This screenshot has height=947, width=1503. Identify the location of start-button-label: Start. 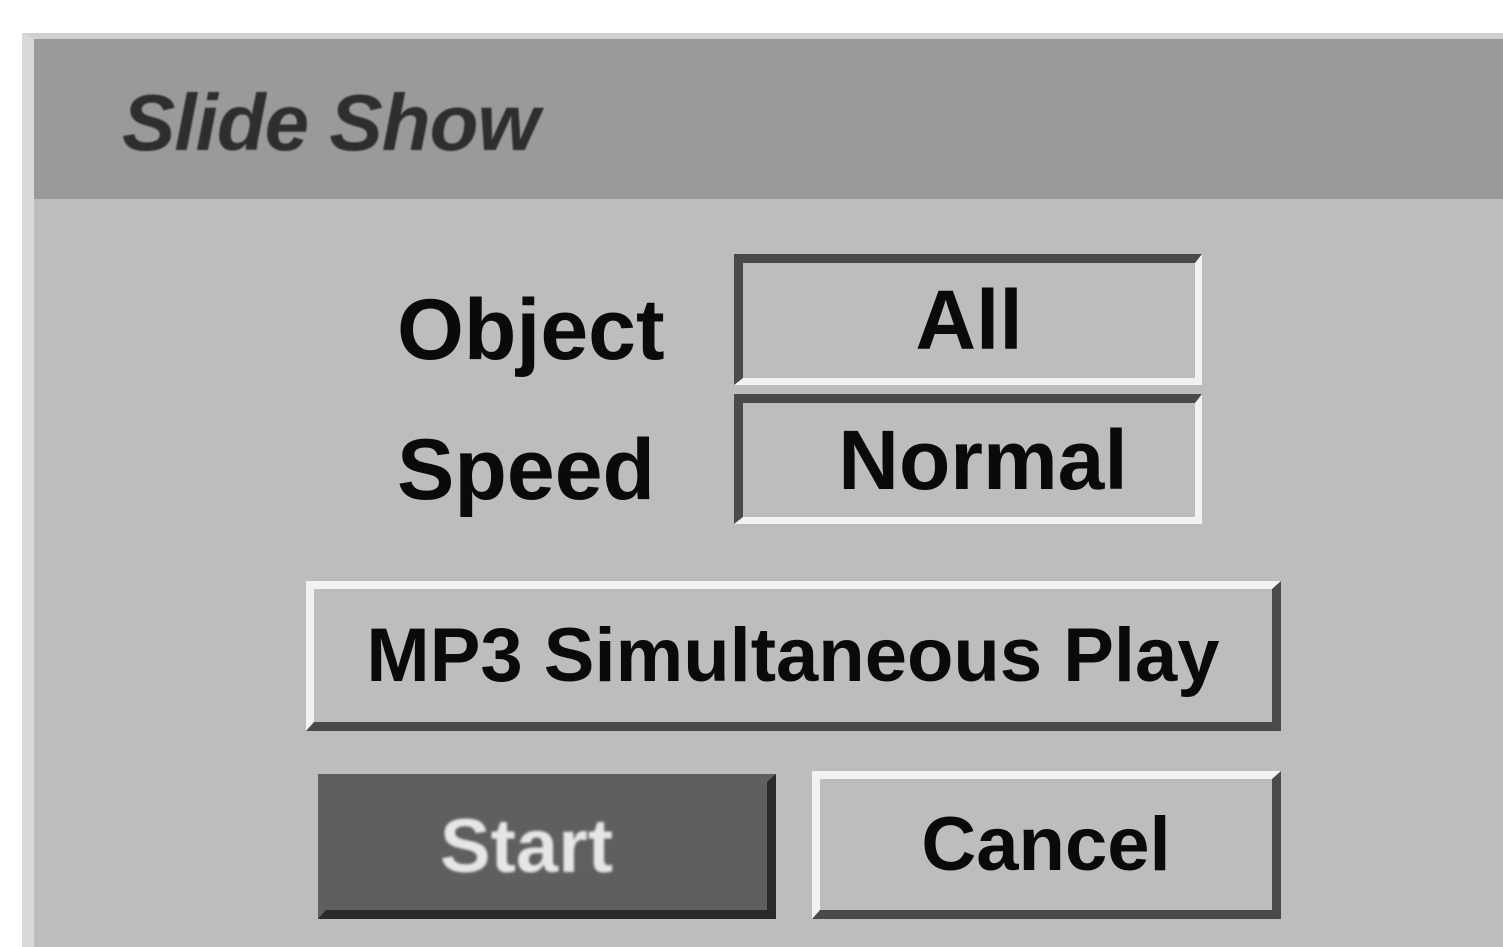
(526, 846).